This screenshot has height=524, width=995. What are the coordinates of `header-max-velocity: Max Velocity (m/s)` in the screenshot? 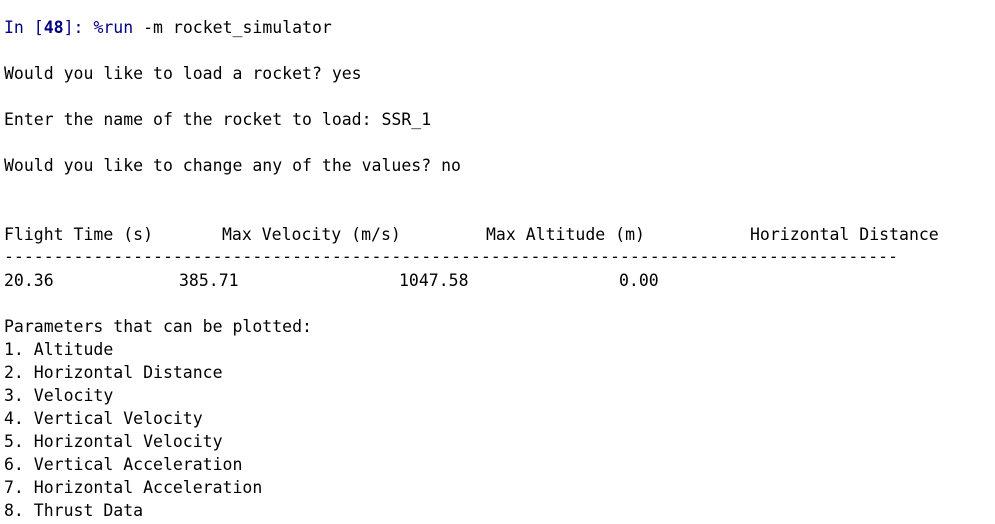 It's located at (311, 234).